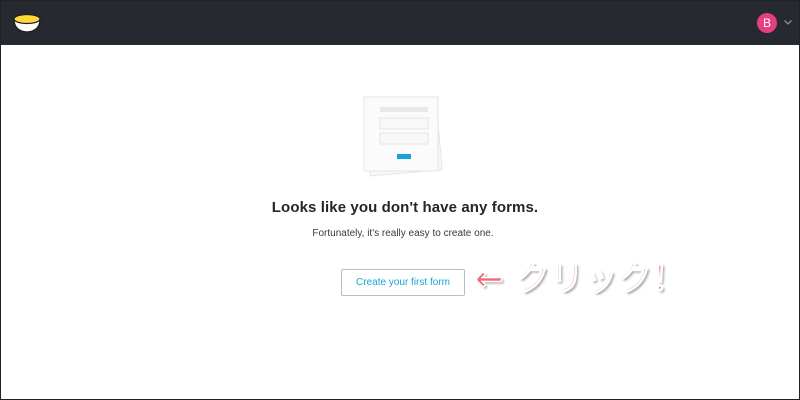 The width and height of the screenshot is (800, 400). I want to click on create-first-form-button: Create your first form, so click(403, 282).